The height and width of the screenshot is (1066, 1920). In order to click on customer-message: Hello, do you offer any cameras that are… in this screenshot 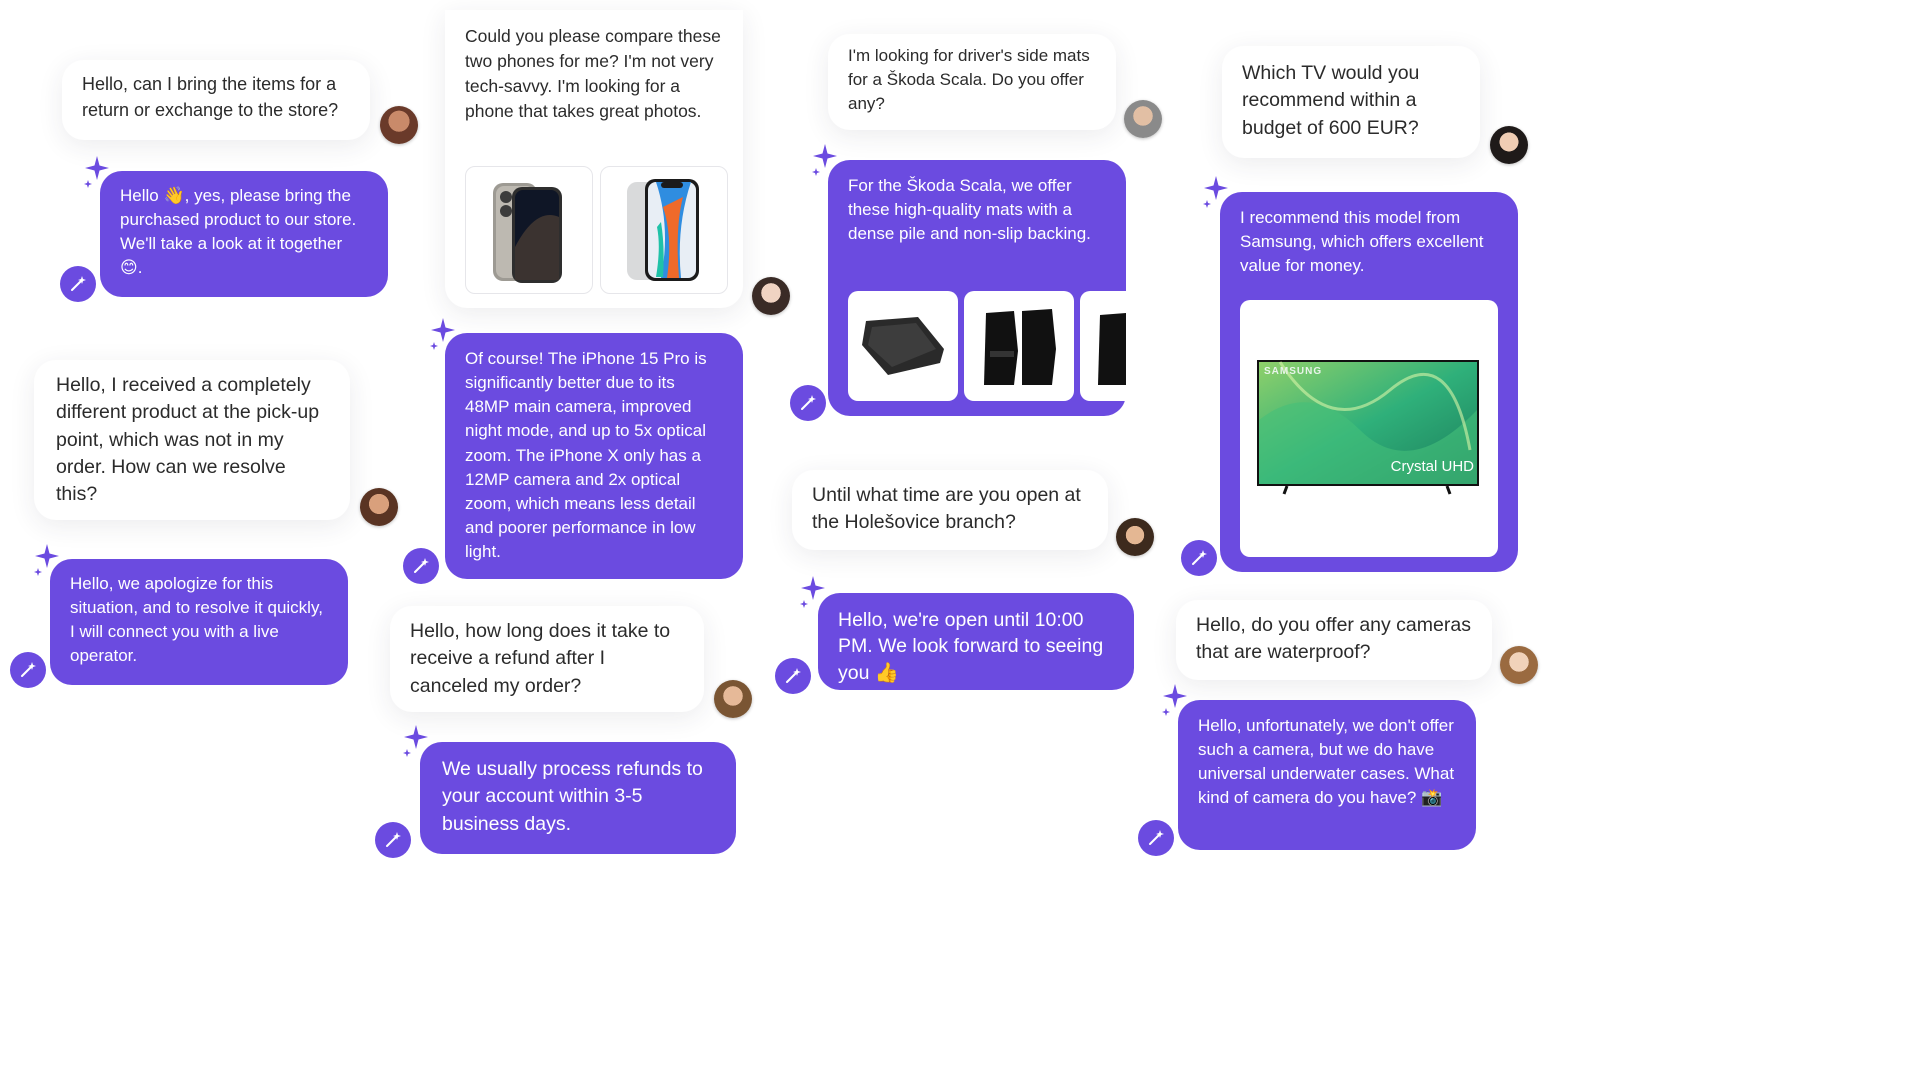, I will do `click(1334, 640)`.